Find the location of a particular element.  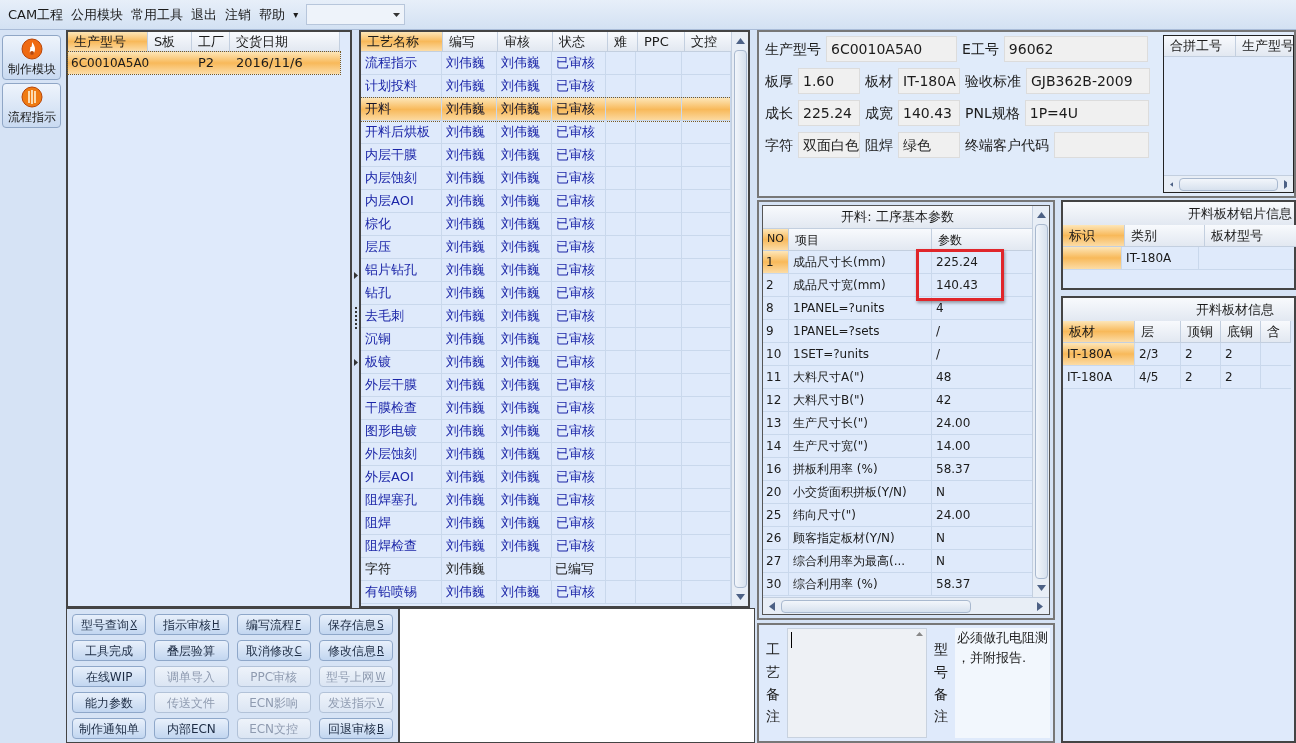

column-header: 生产型号 is located at coordinates (108, 42).